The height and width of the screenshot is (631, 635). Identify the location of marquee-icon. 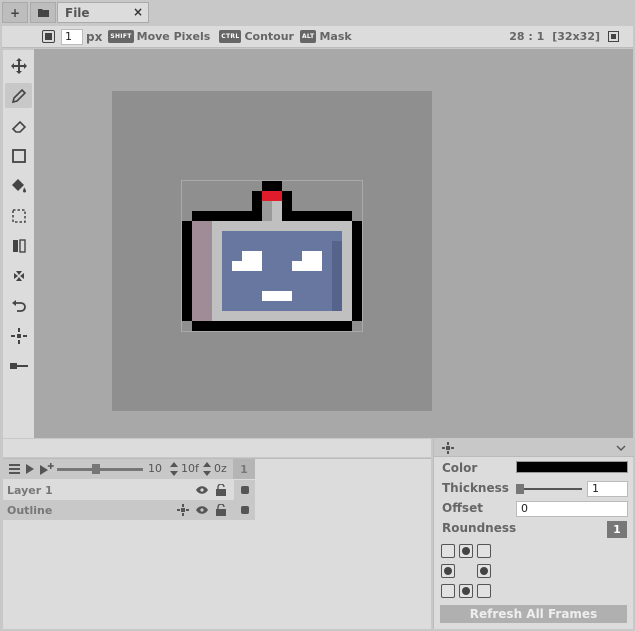
(18, 215).